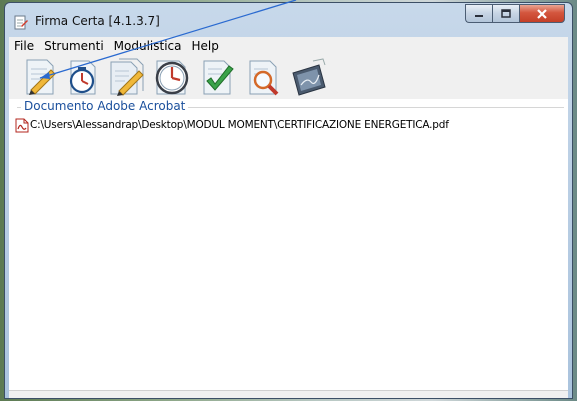 The height and width of the screenshot is (401, 577). Describe the element at coordinates (264, 77) in the screenshot. I see `view-magnifier-icon` at that location.